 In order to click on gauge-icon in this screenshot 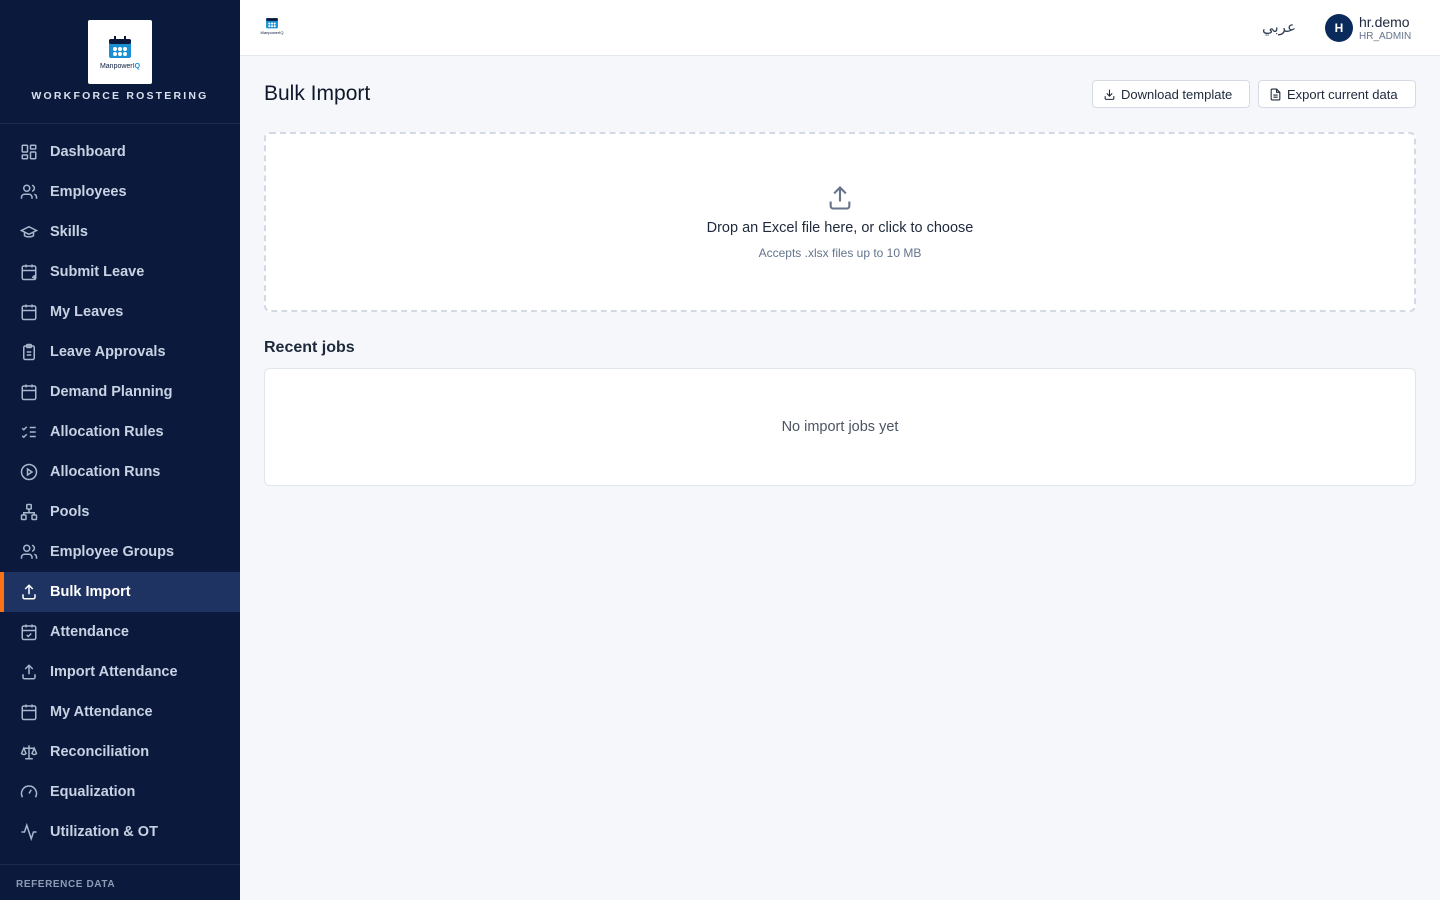, I will do `click(29, 792)`.